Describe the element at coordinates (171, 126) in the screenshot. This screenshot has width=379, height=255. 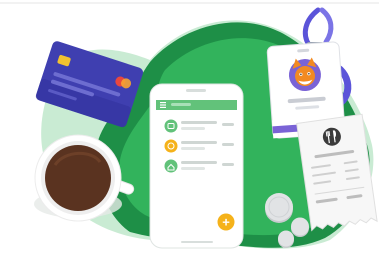
I see `card-icon` at that location.